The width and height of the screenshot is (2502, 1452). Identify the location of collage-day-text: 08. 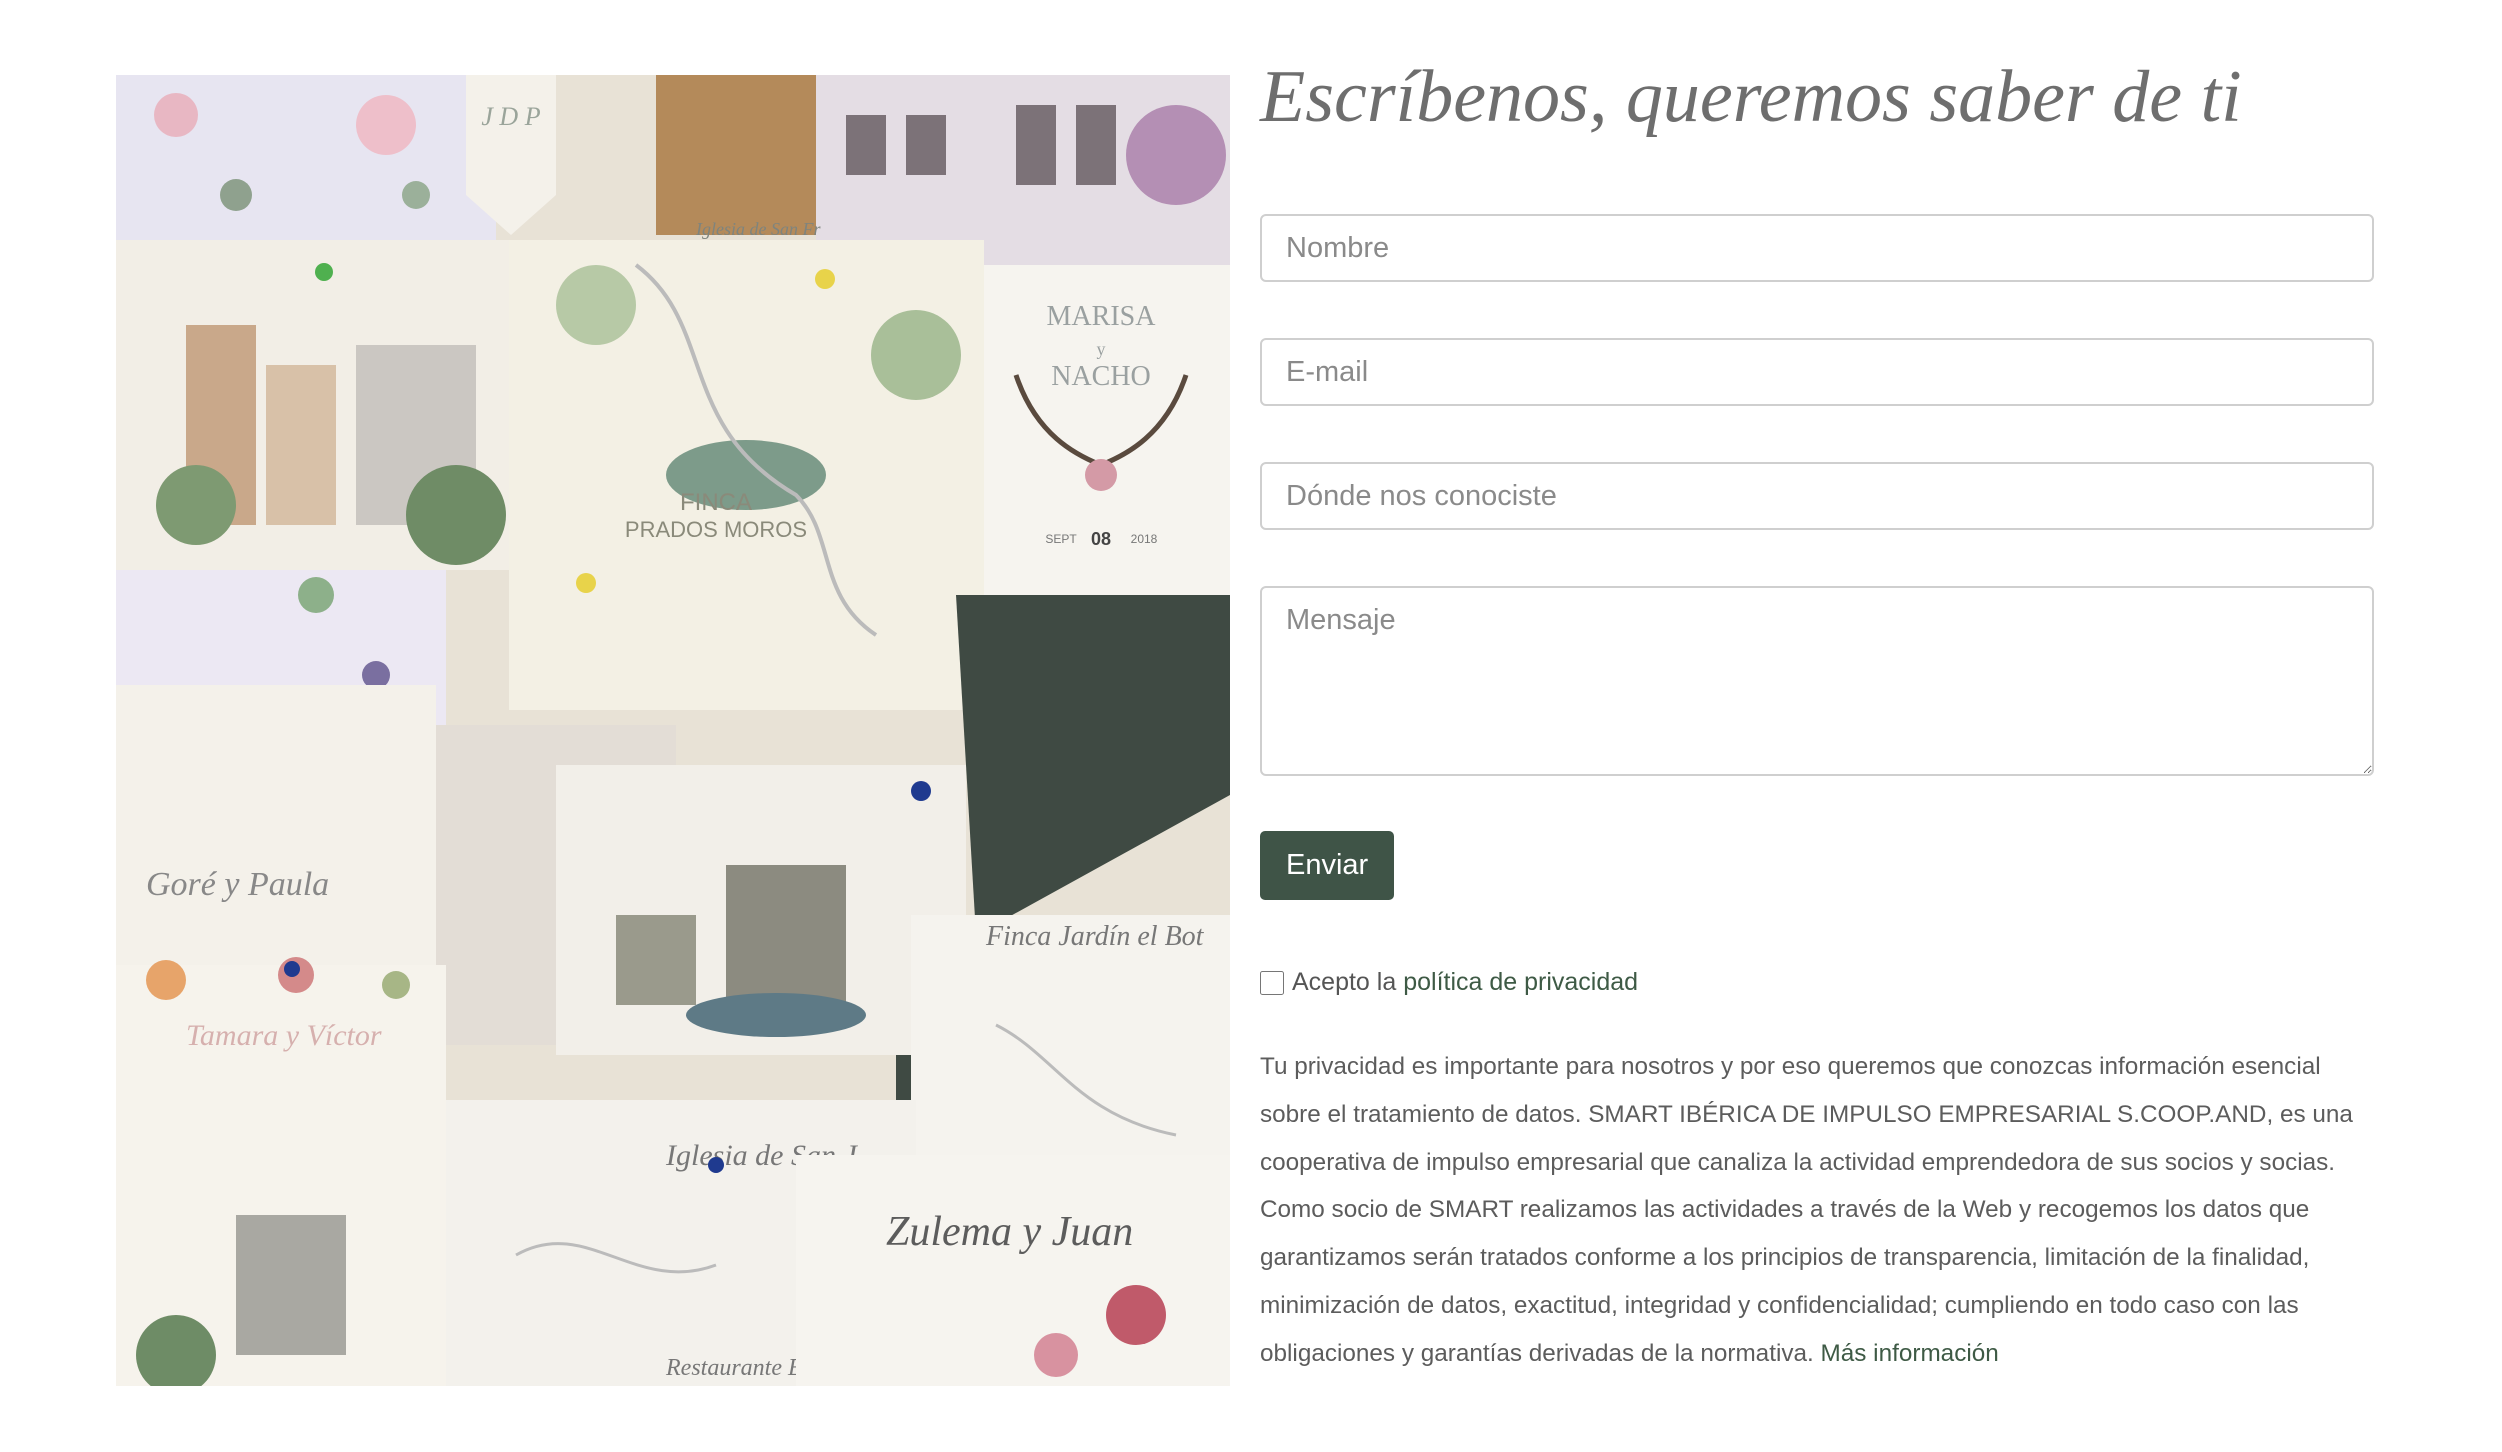
(1101, 539).